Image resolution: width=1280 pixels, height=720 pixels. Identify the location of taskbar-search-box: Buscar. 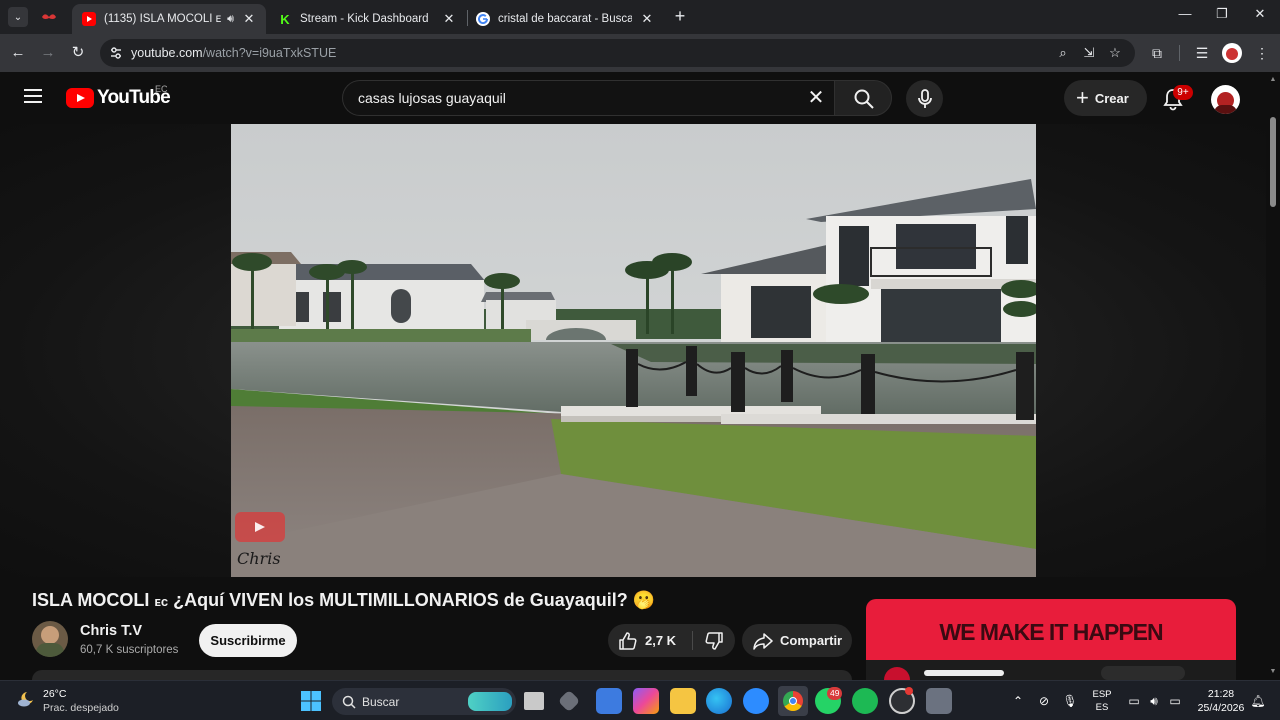
(424, 701).